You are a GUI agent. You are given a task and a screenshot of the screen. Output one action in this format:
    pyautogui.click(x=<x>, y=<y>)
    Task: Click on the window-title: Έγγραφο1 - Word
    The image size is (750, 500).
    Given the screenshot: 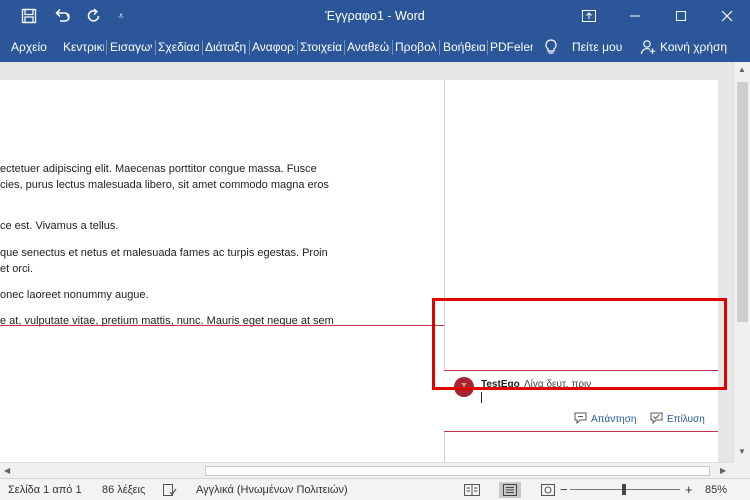 What is the action you would take?
    pyautogui.click(x=375, y=16)
    